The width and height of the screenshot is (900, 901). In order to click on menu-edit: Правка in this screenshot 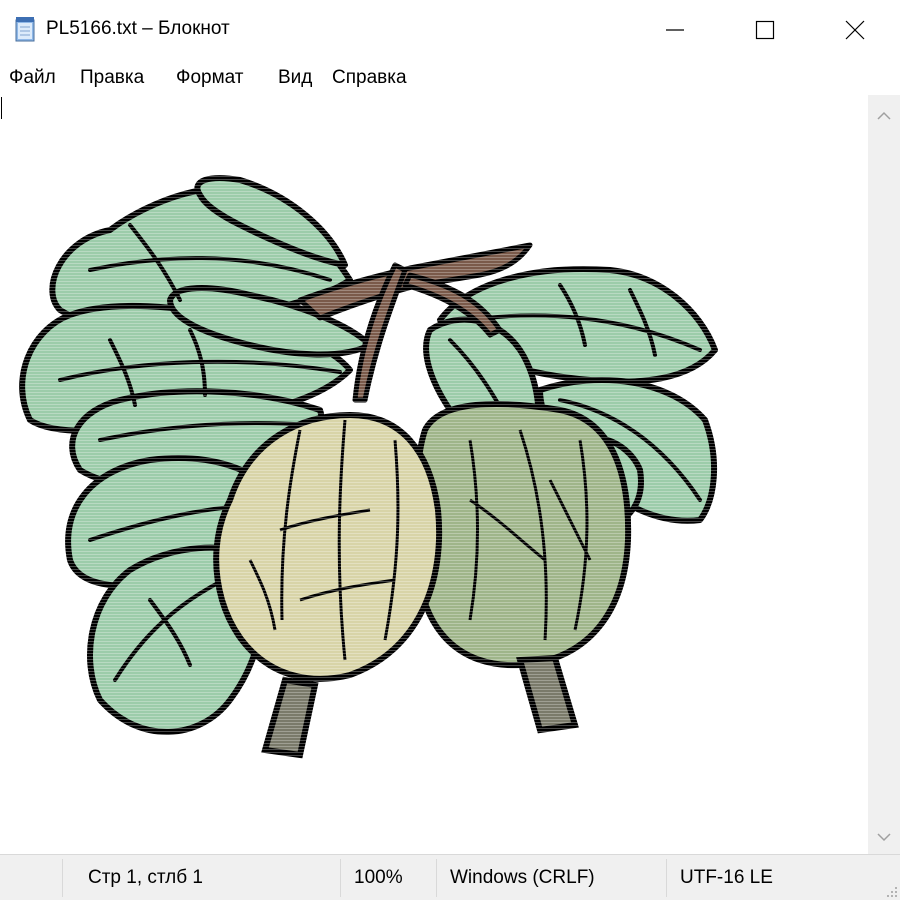, I will do `click(112, 78)`.